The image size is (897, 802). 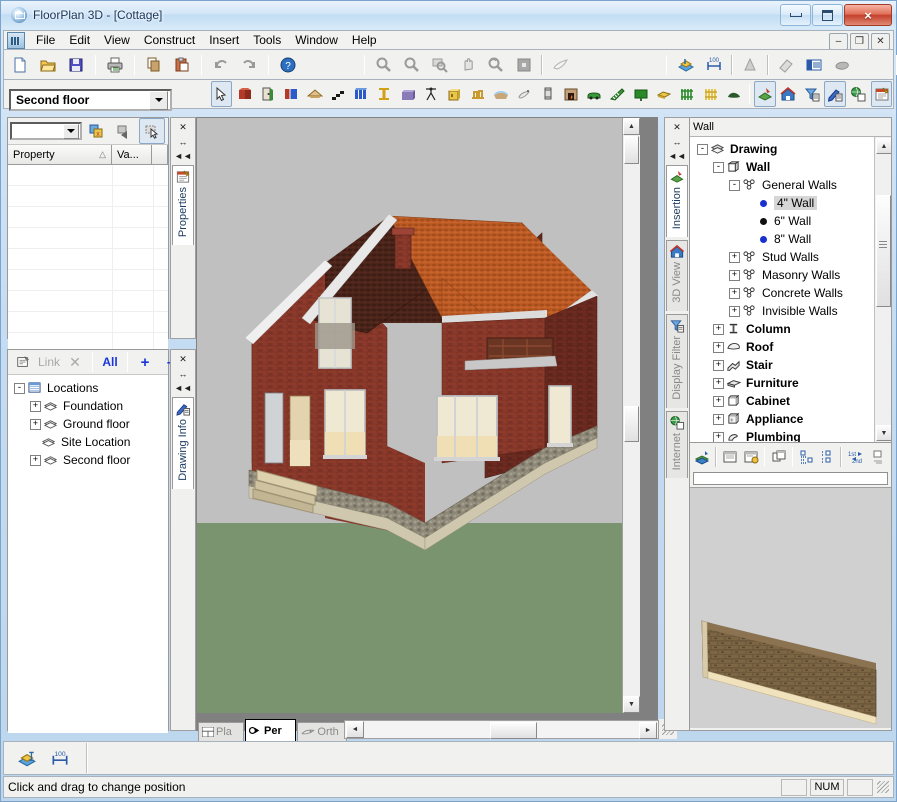 What do you see at coordinates (183, 205) in the screenshot?
I see `tab-properties: Properties` at bounding box center [183, 205].